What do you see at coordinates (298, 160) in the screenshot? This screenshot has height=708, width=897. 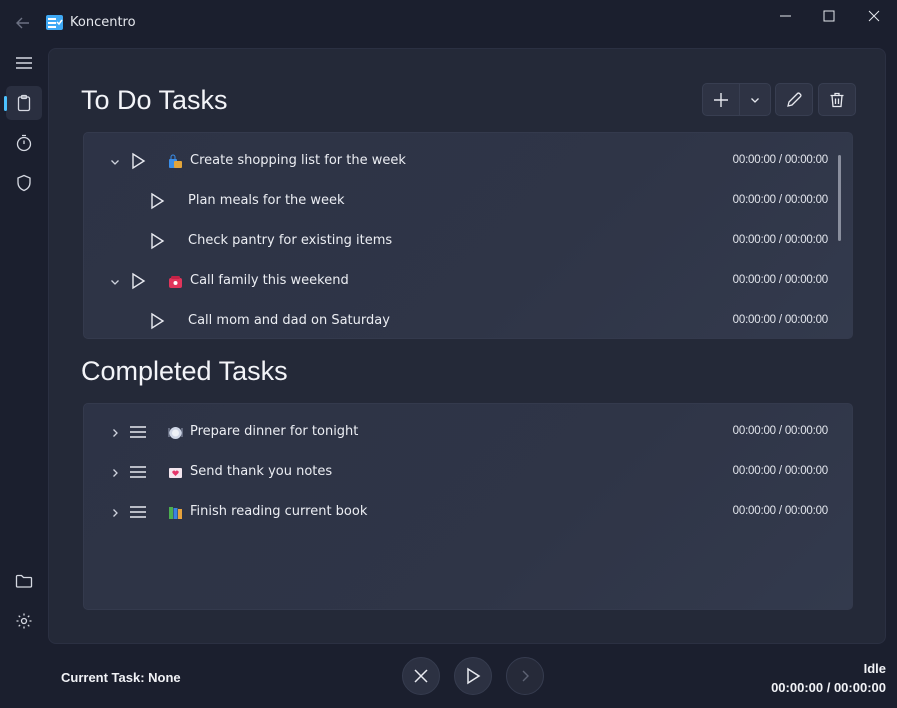 I see `task-name: Create shopping list for the week` at bounding box center [298, 160].